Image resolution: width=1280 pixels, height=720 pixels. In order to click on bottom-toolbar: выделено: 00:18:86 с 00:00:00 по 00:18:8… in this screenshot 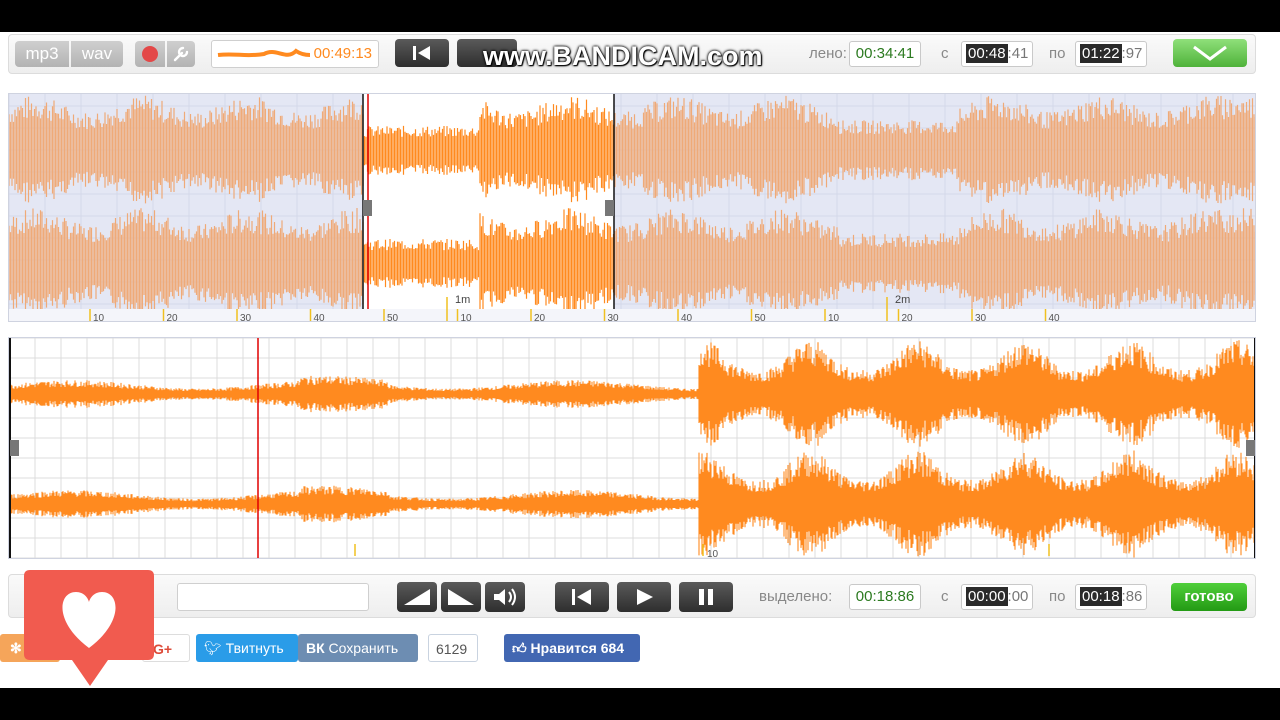, I will do `click(632, 596)`.